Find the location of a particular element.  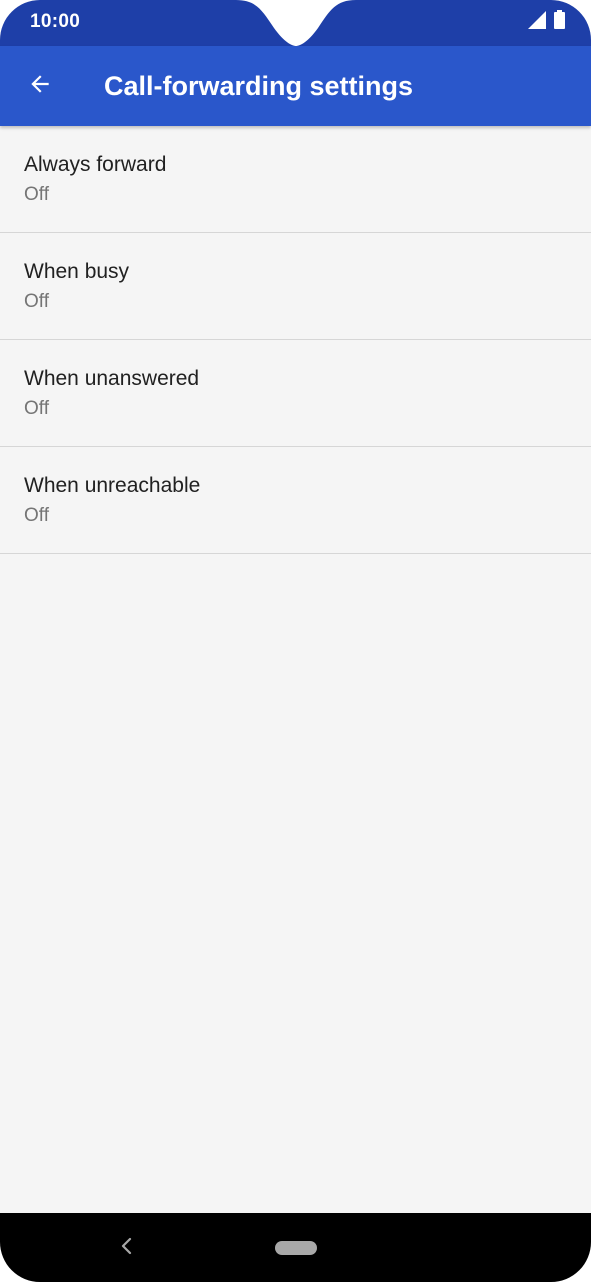

setting-when-unanswered: When unanswered Off is located at coordinates (295, 393).